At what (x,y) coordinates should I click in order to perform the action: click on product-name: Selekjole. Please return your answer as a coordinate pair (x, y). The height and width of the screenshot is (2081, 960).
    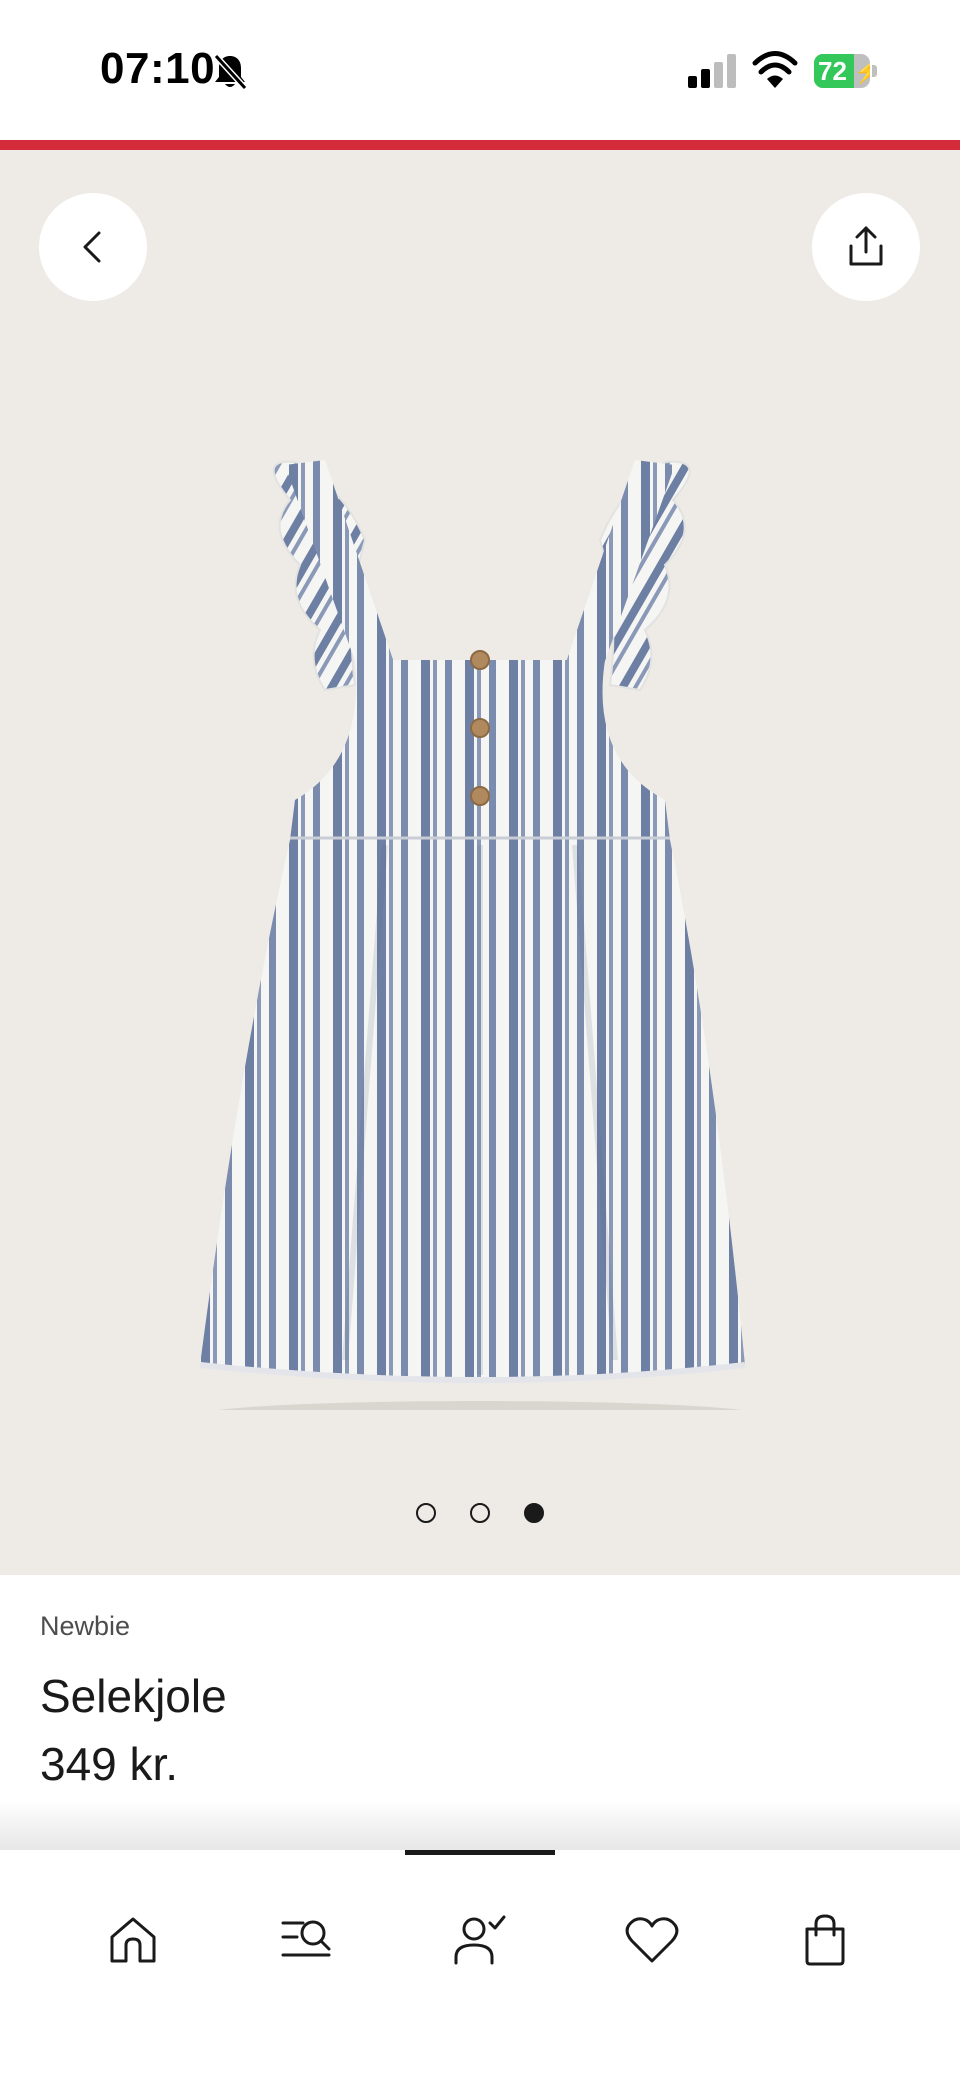
    Looking at the image, I should click on (133, 1696).